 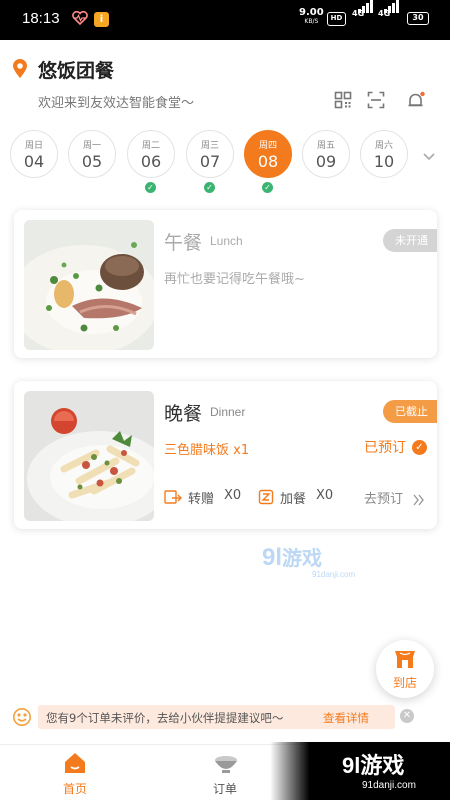 What do you see at coordinates (418, 18) in the screenshot?
I see `battery-icon: 30` at bounding box center [418, 18].